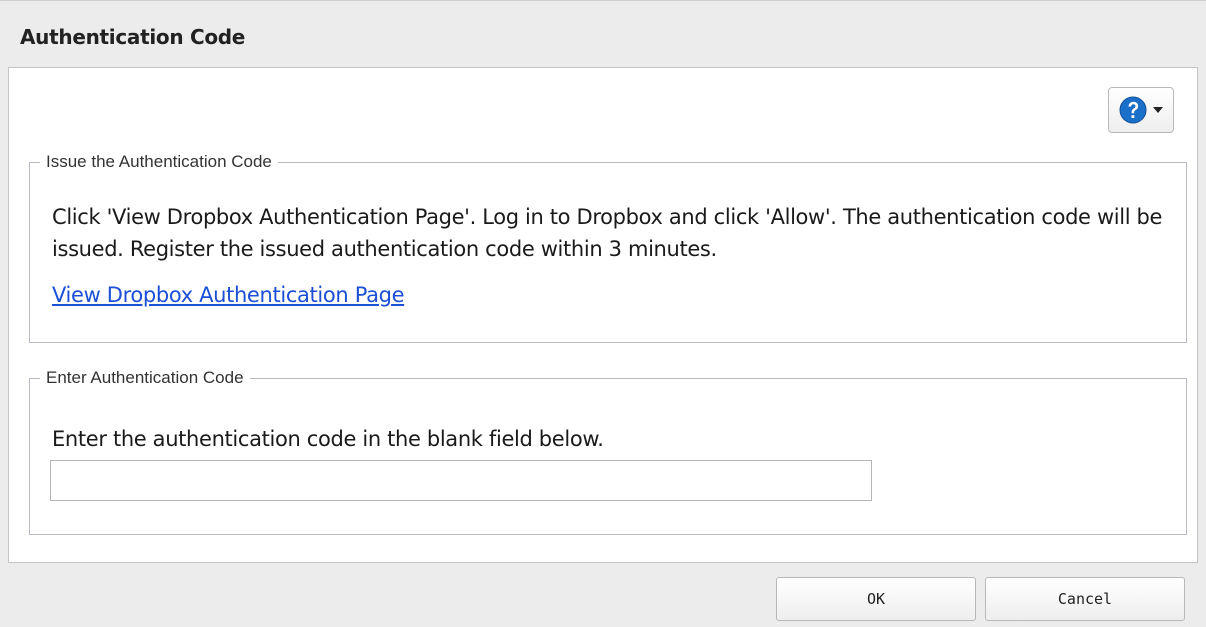 This screenshot has width=1206, height=627. I want to click on cancel-button: Cancel, so click(1085, 599).